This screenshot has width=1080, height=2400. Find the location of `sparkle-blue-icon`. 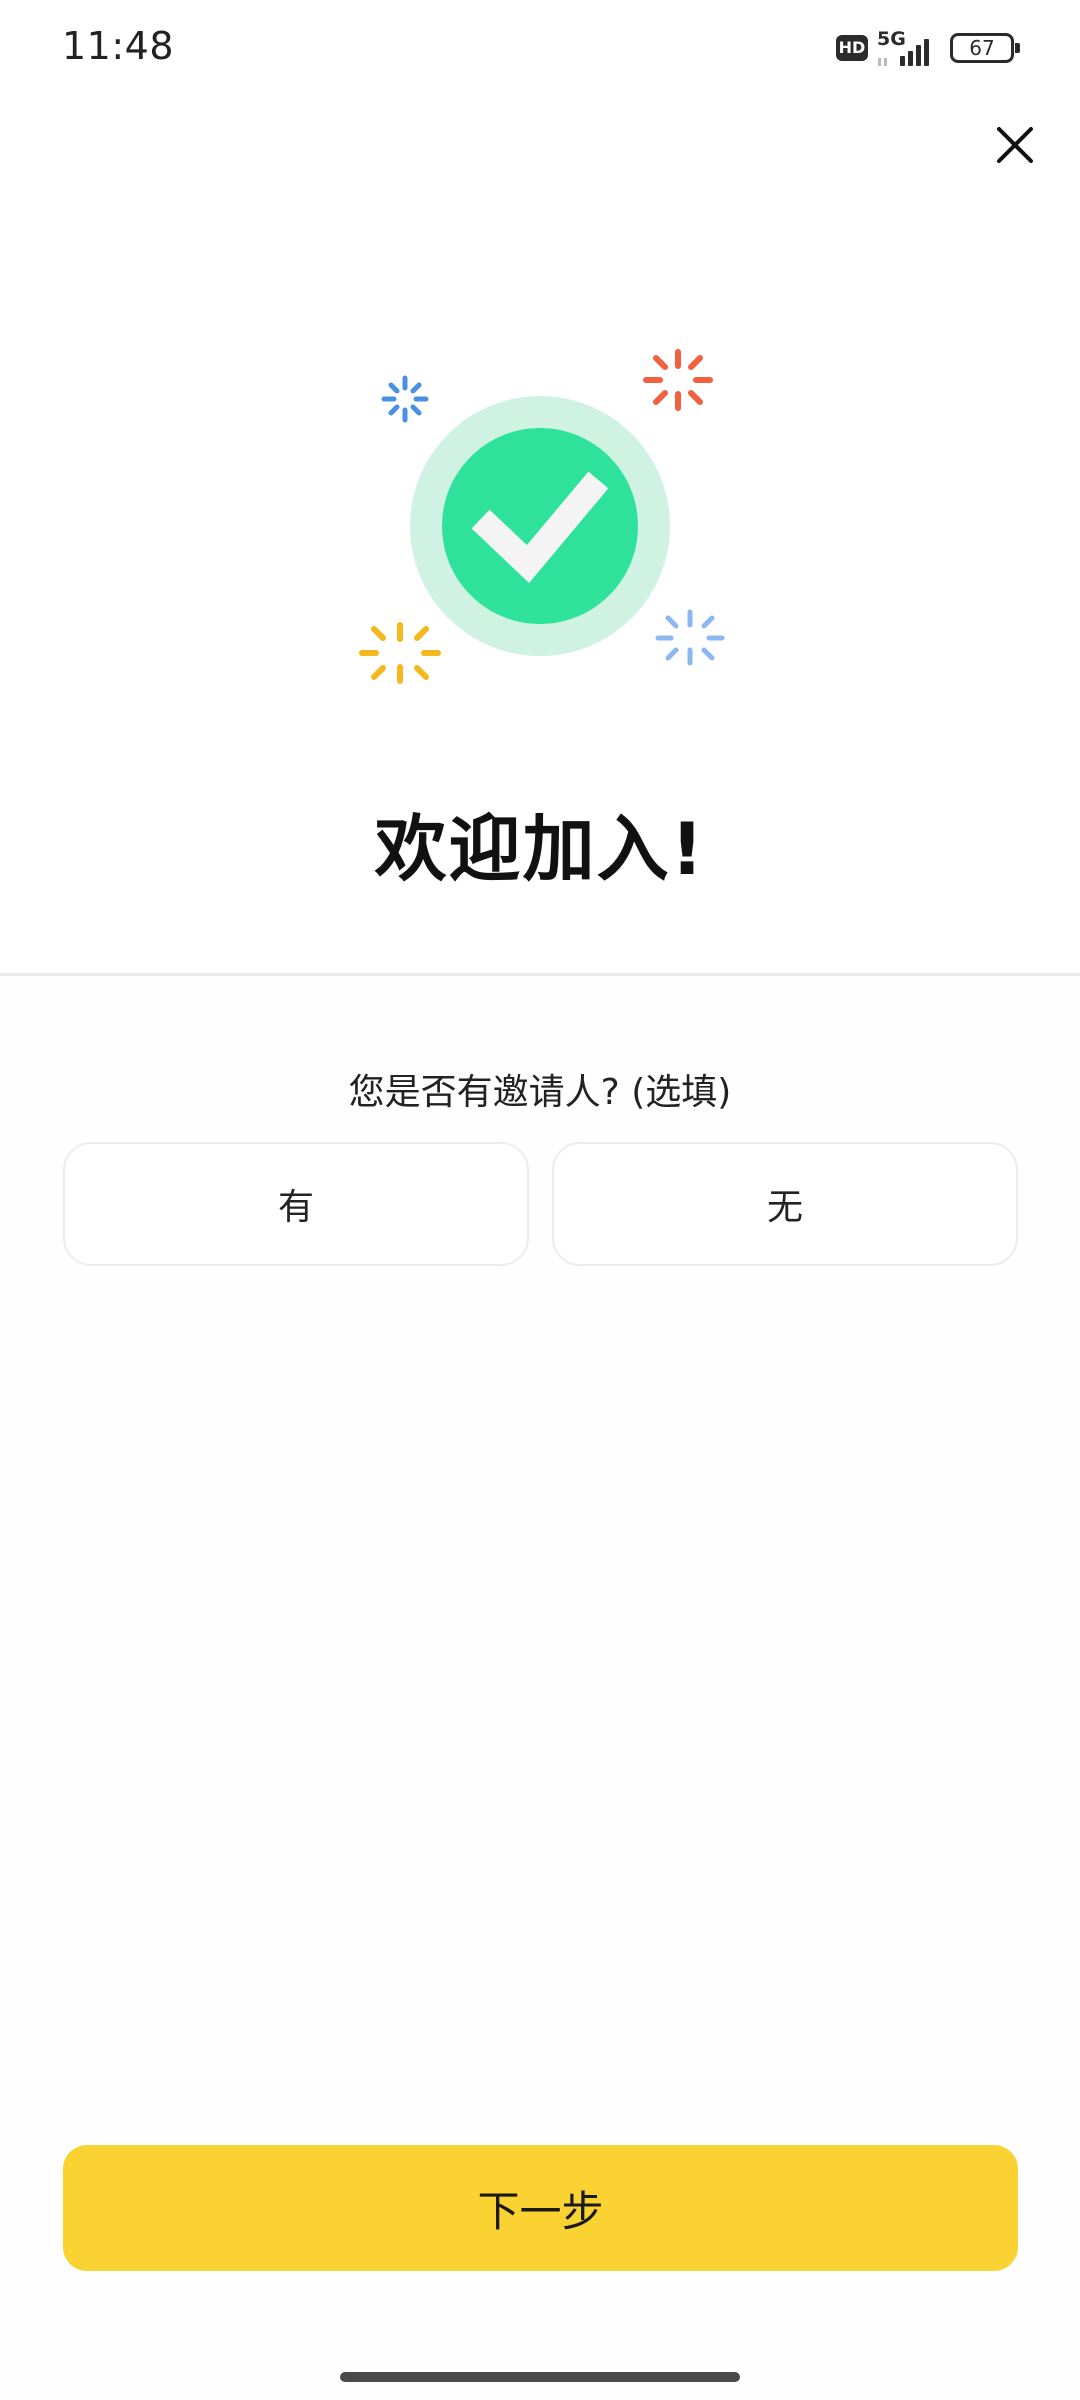

sparkle-blue-icon is located at coordinates (405, 399).